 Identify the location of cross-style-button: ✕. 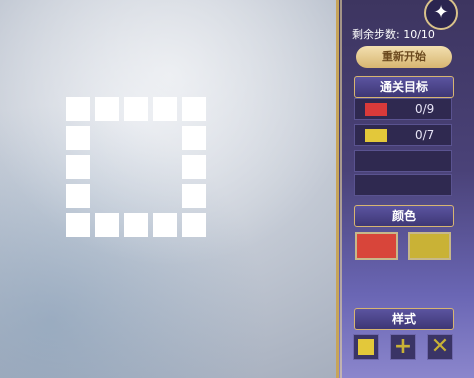
(440, 347).